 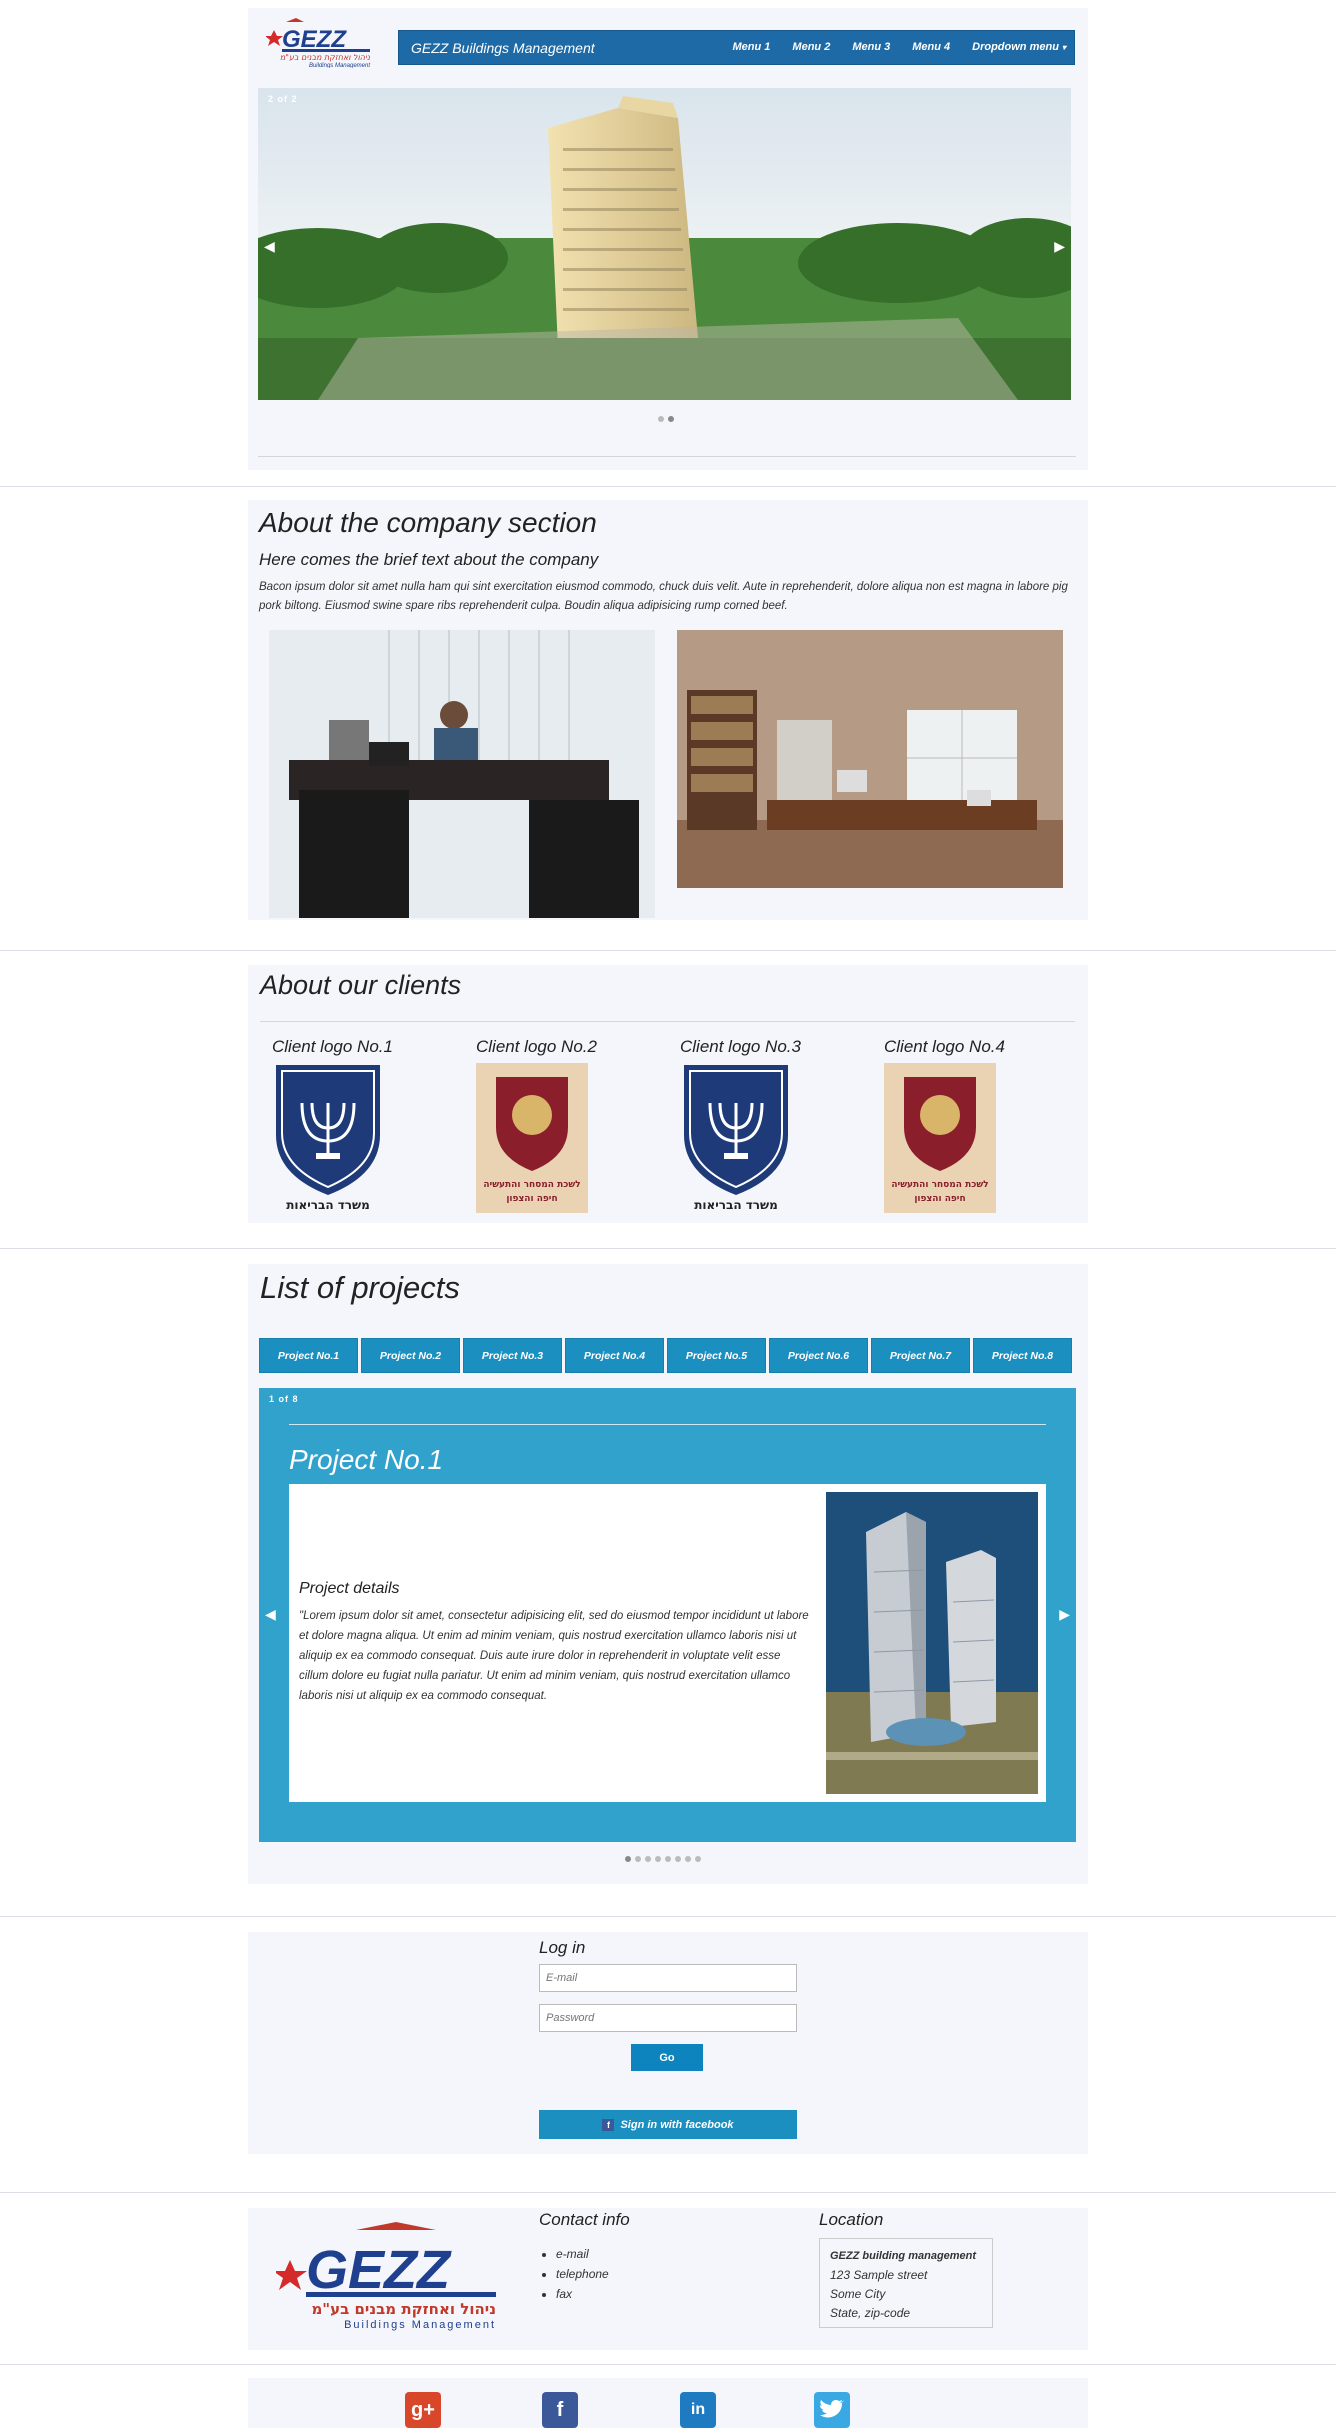 I want to click on address-street: 123 Sample street, so click(x=879, y=2275).